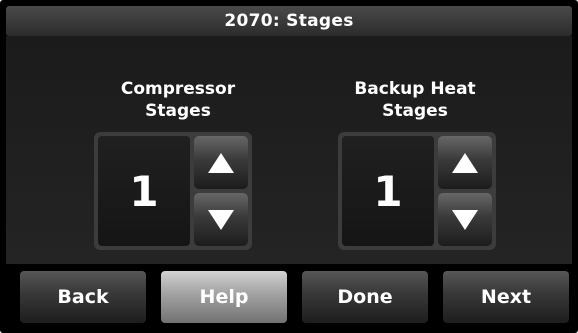  What do you see at coordinates (178, 111) in the screenshot?
I see `compressor-label-line2: Stages` at bounding box center [178, 111].